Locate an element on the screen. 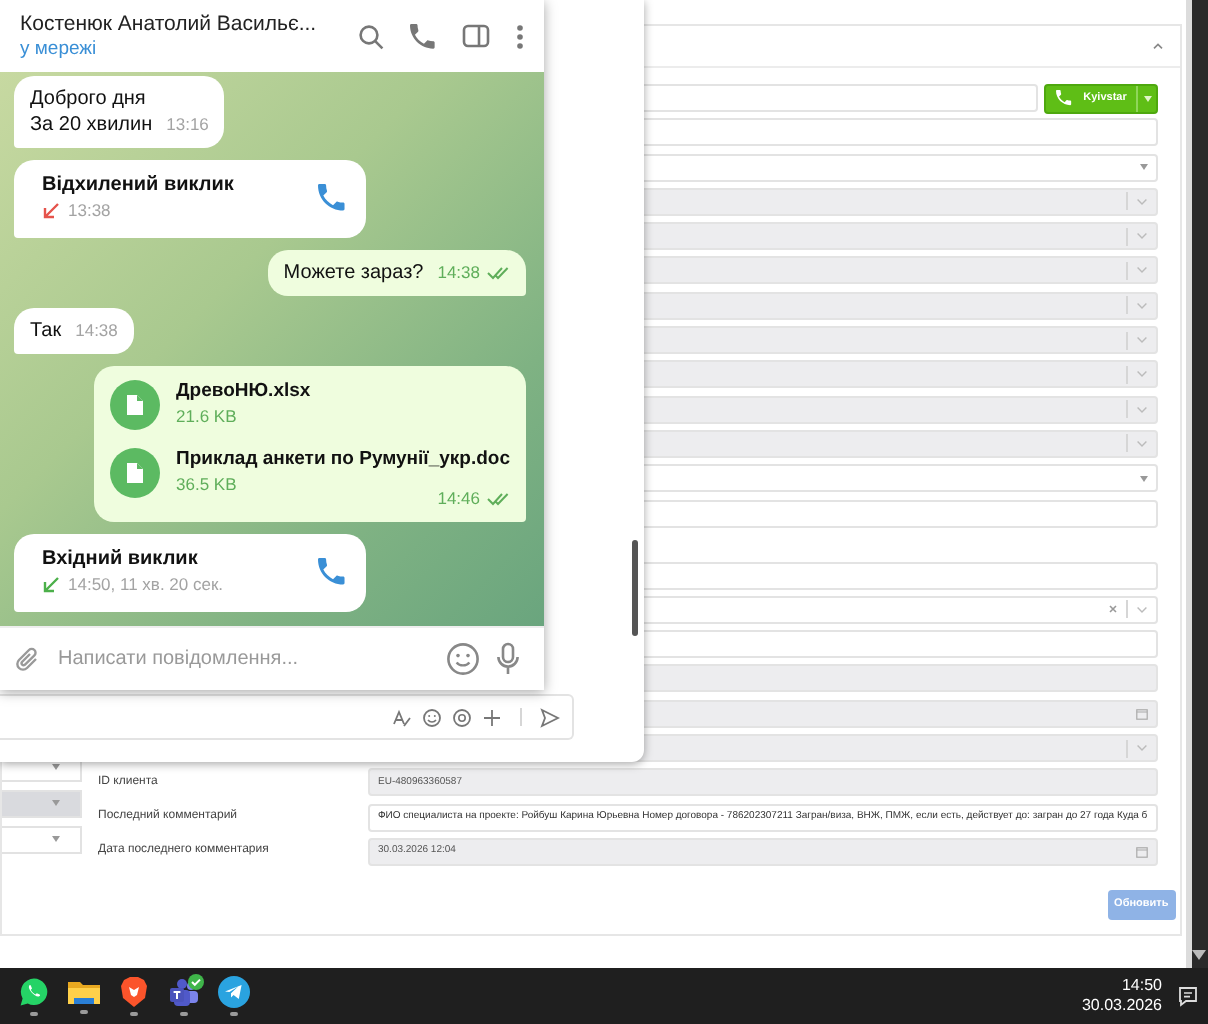 This screenshot has height=1024, width=1208. call-title: Вхідний виклик is located at coordinates (121, 559).